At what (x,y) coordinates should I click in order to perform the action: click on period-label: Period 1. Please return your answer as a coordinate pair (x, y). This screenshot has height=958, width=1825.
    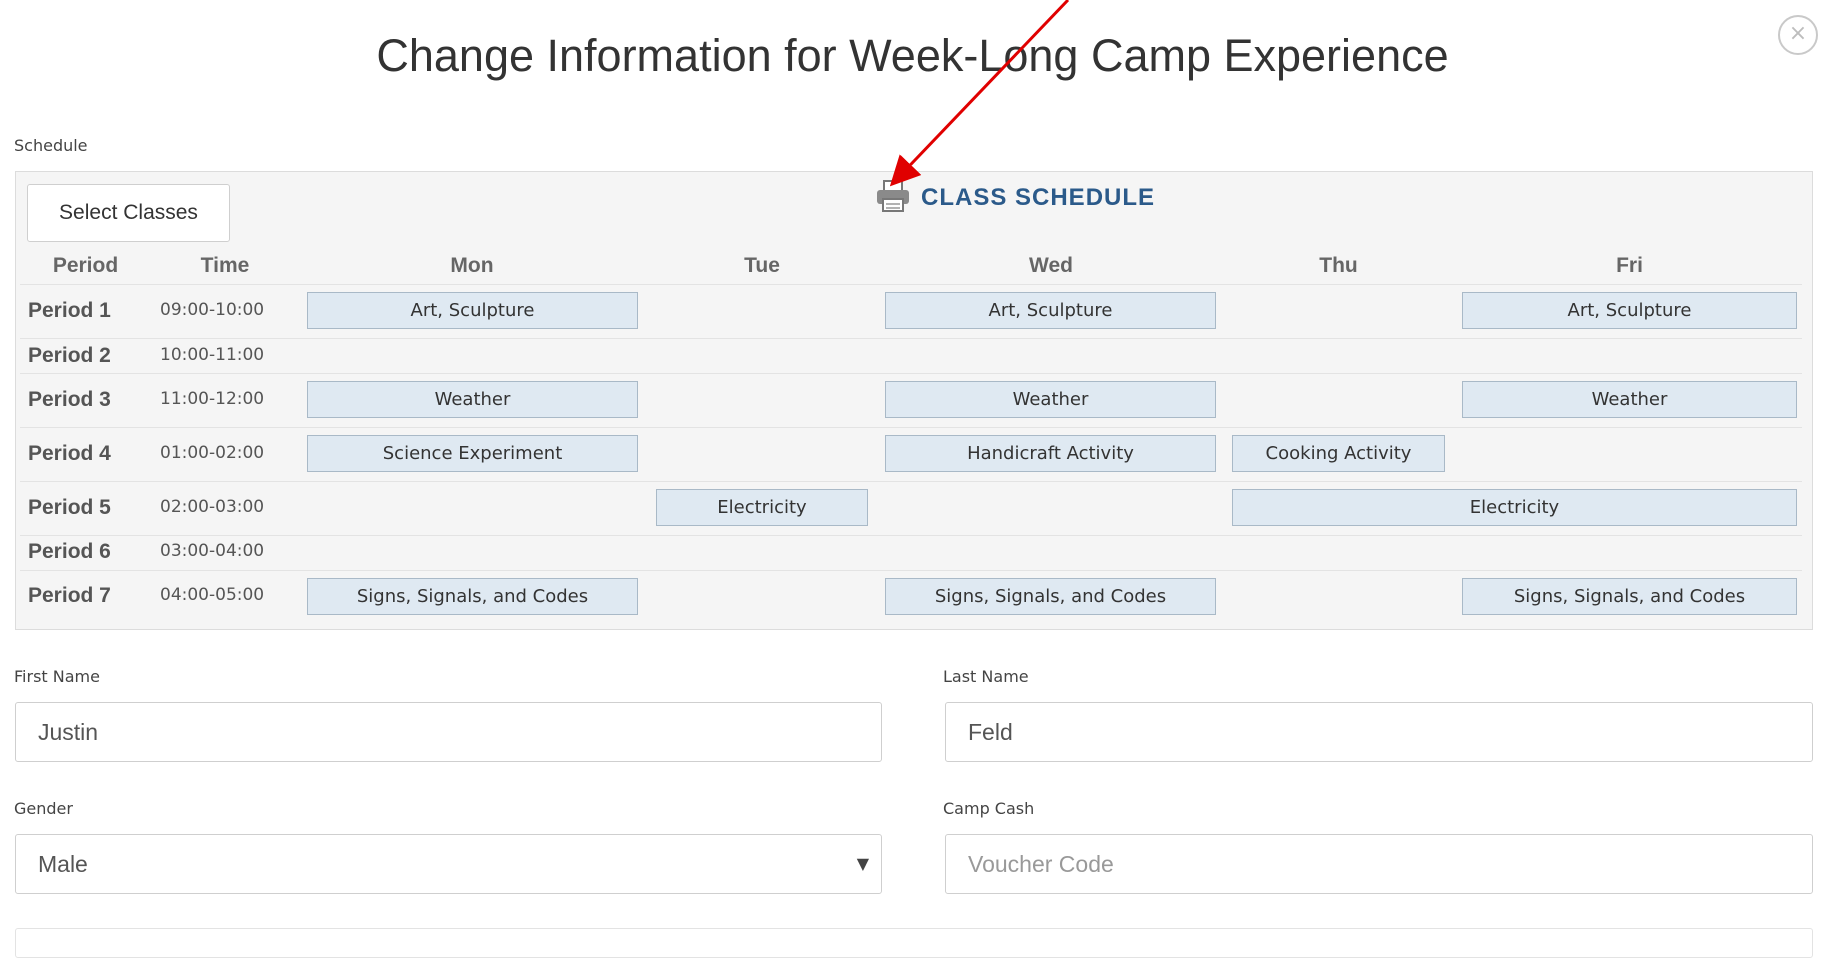
    Looking at the image, I should click on (69, 310).